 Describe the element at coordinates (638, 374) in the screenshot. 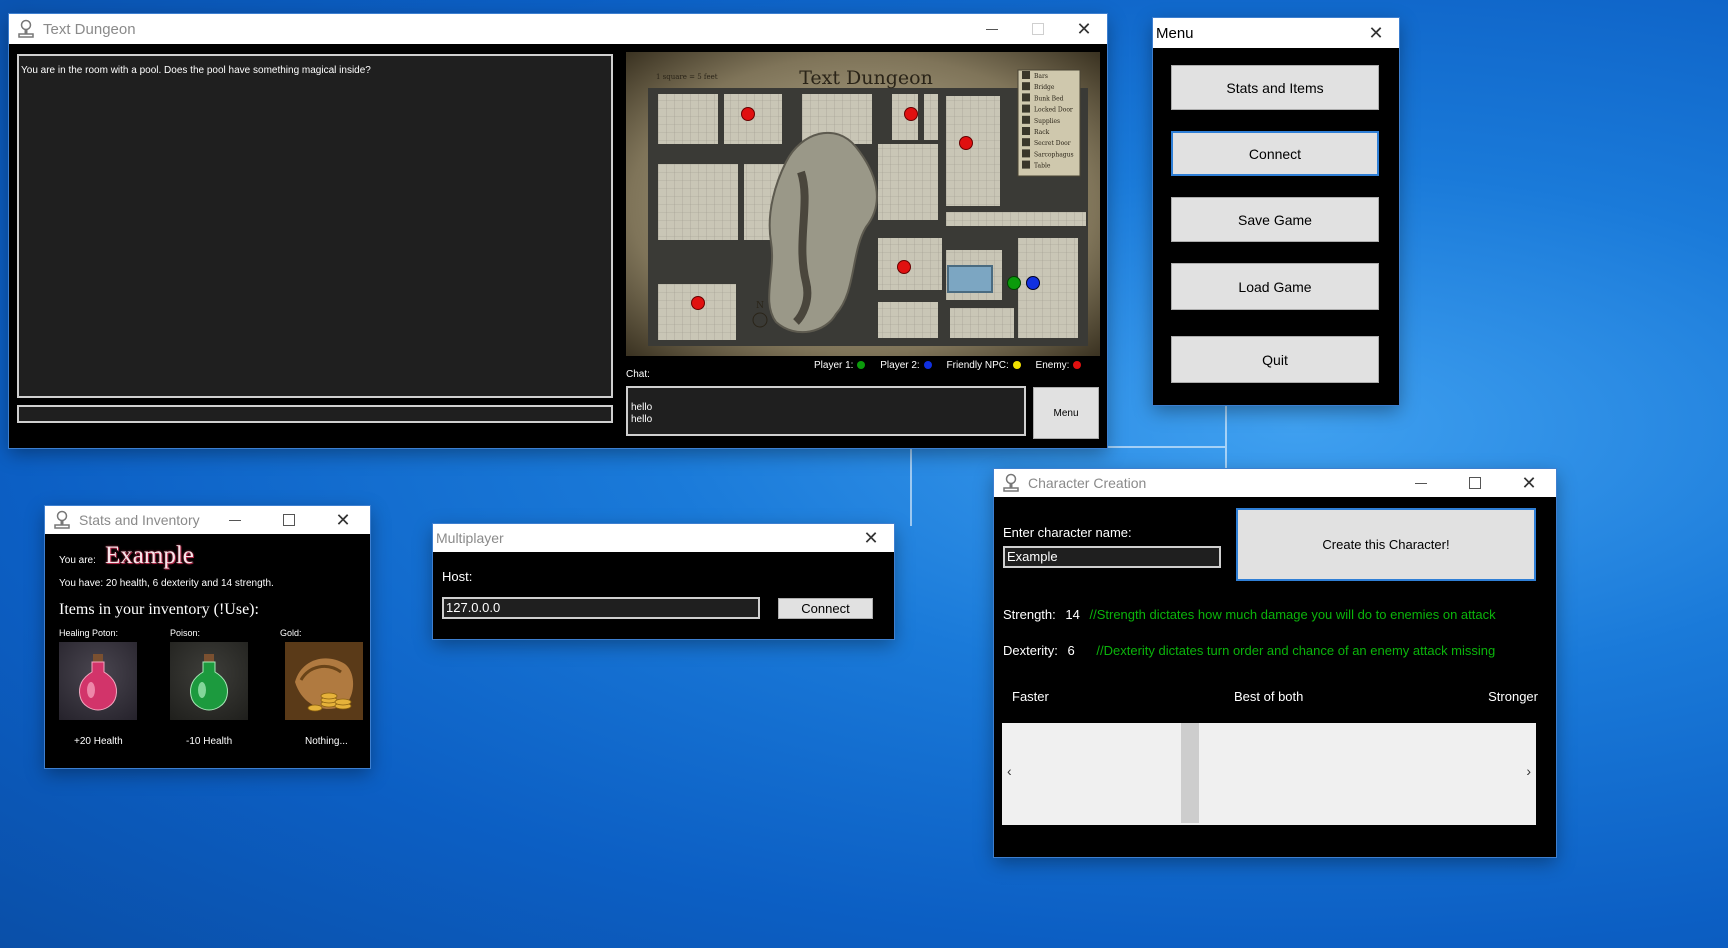

I see `chat-label: Chat:` at that location.